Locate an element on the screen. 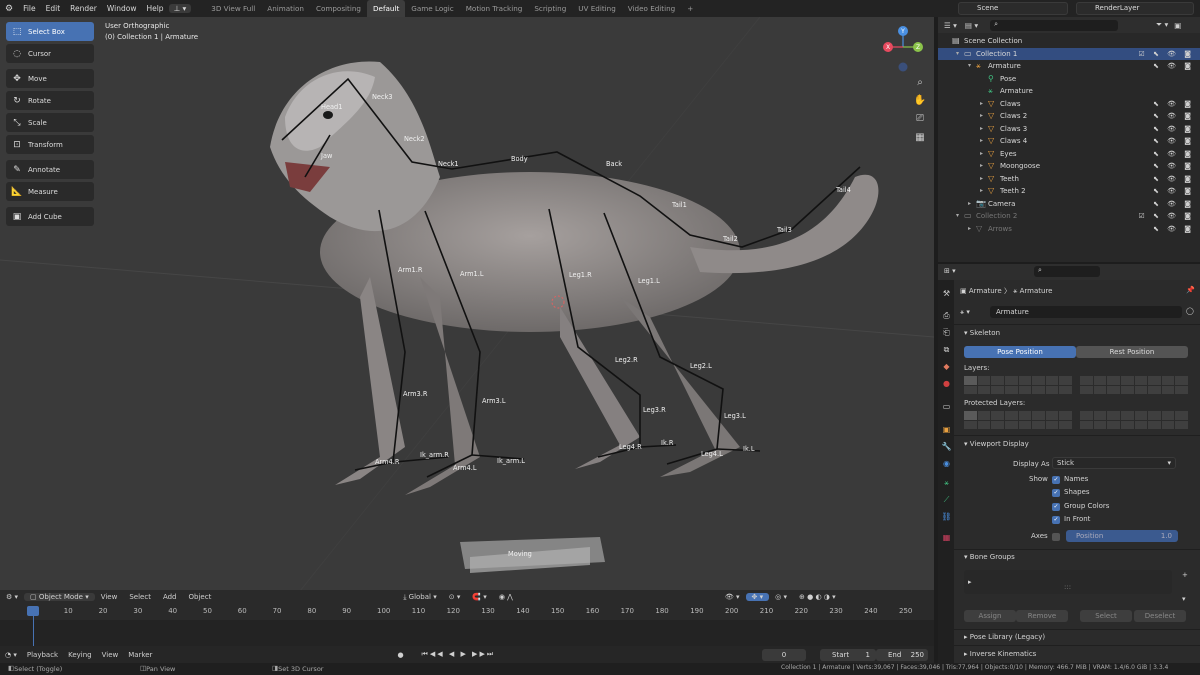 The height and width of the screenshot is (675, 1200). menu-playback: Playback is located at coordinates (42, 655).